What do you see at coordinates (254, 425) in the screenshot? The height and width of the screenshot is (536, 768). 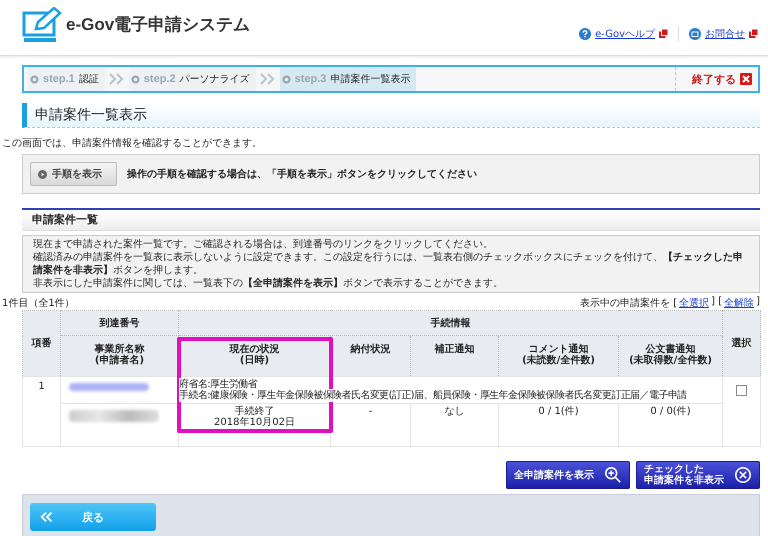 I see `table-cell: 手続終了 2018年10月02日` at bounding box center [254, 425].